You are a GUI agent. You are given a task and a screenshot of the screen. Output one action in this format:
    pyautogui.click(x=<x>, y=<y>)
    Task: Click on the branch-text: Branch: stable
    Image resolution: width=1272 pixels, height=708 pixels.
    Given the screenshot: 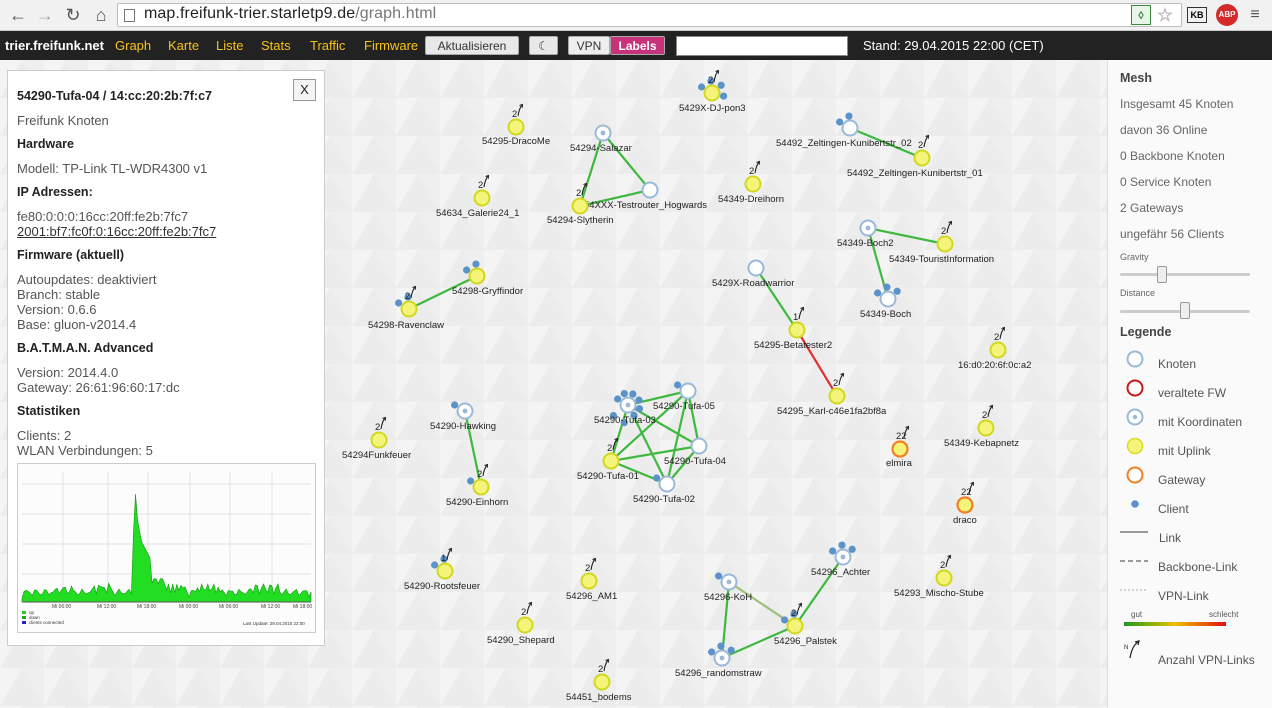 What is the action you would take?
    pyautogui.click(x=59, y=294)
    